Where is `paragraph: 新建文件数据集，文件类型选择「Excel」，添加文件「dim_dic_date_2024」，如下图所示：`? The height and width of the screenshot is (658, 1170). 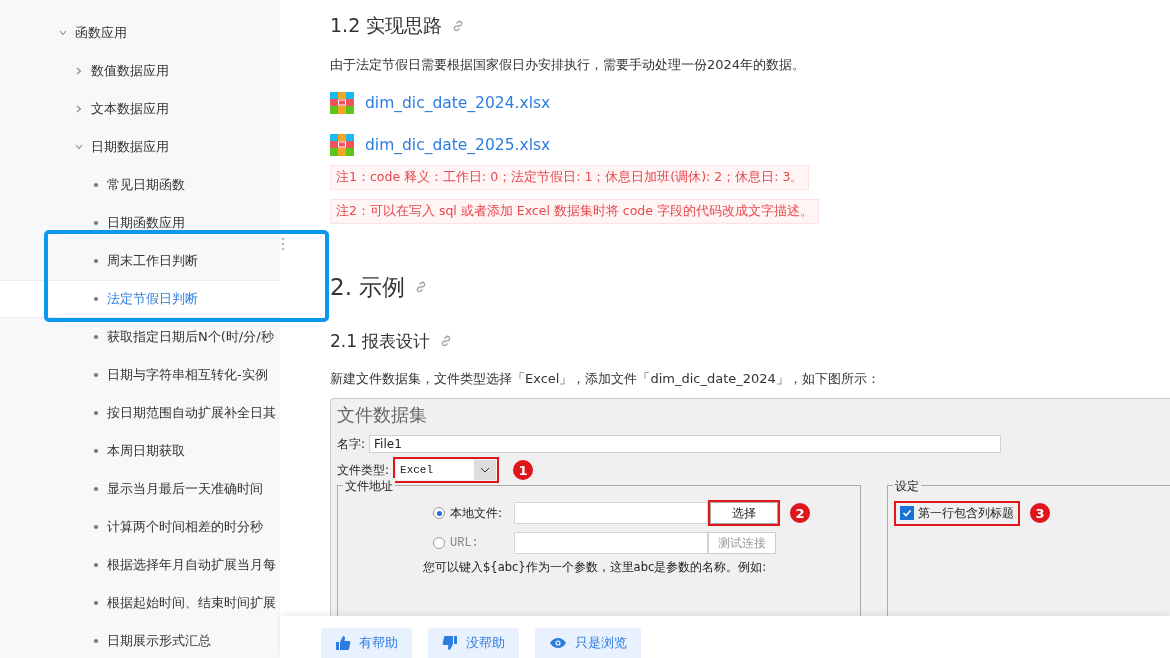 paragraph: 新建文件数据集，文件类型选择「Excel」，添加文件「dim_dic_date_2024」，如下图所示： is located at coordinates (605, 379).